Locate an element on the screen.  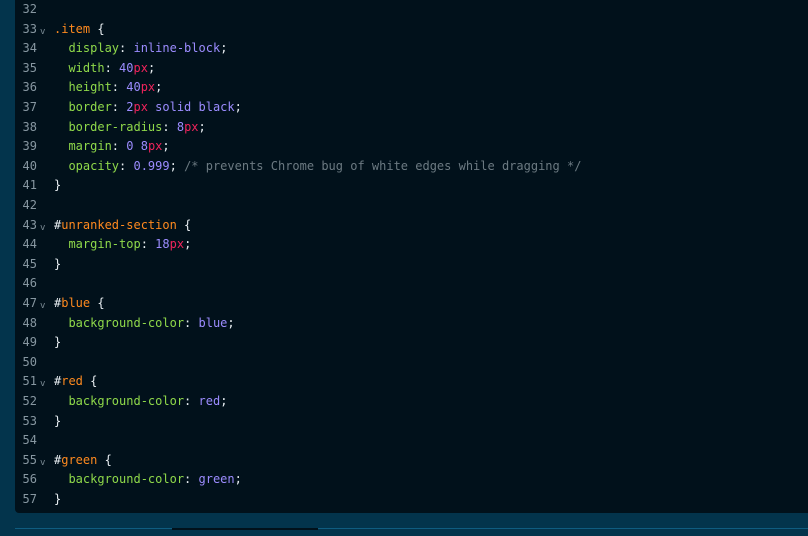
line-number: 39 is located at coordinates (29, 146).